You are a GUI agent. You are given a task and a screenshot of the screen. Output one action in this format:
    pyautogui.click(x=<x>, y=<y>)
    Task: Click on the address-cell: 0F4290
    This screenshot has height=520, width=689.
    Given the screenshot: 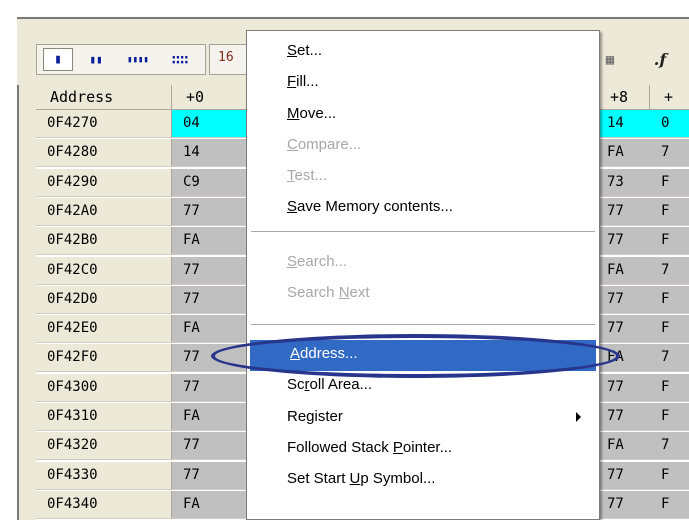 What is the action you would take?
    pyautogui.click(x=104, y=182)
    